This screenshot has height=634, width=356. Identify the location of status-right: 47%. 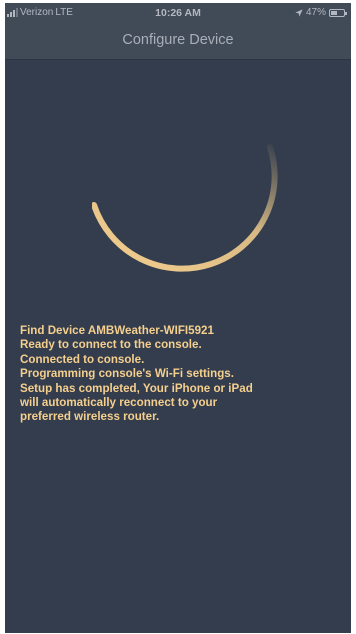
(321, 12).